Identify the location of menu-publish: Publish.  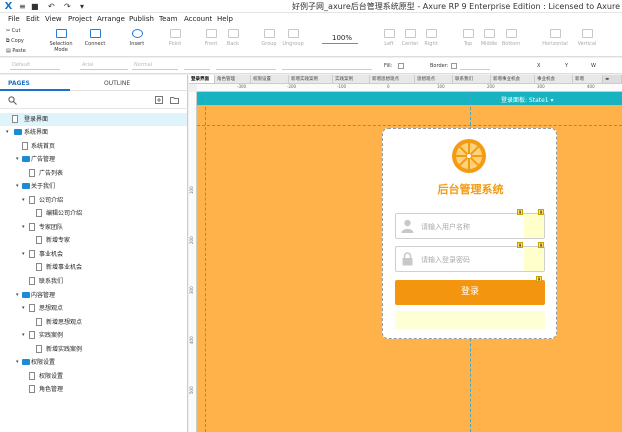
(141, 19).